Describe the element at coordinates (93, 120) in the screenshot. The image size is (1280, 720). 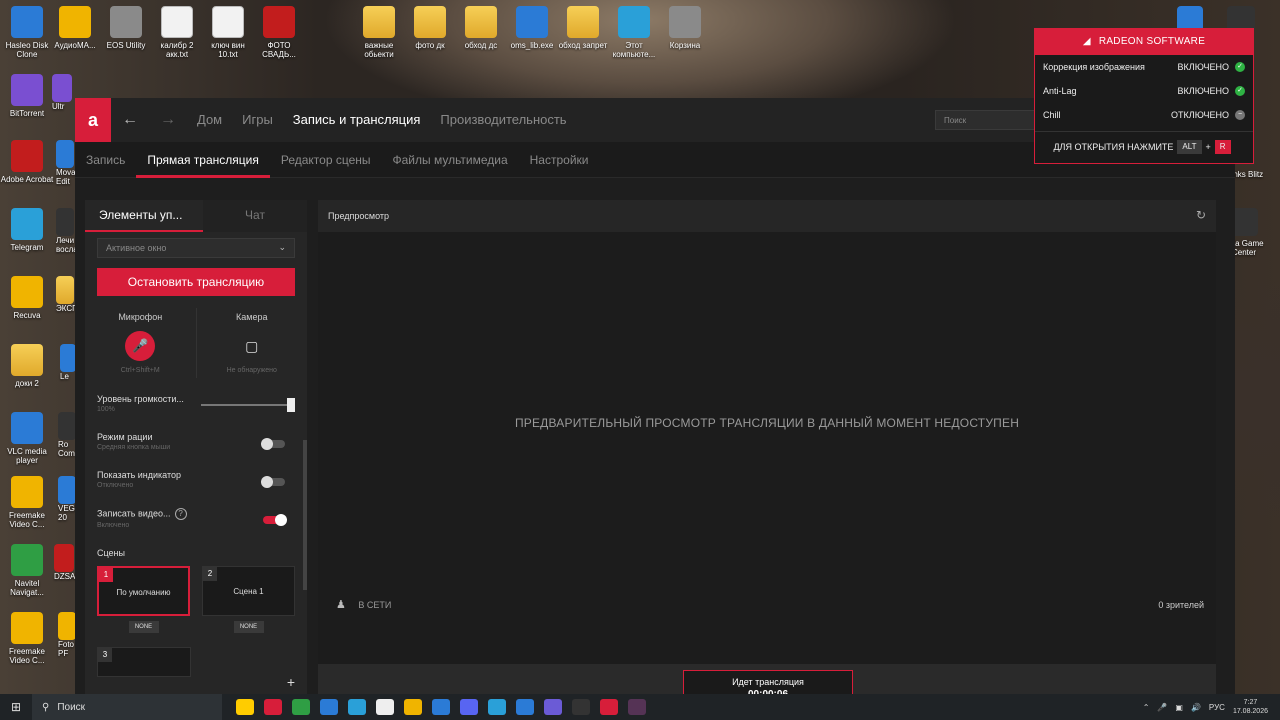
I see `amd-logo-icon: a` at that location.